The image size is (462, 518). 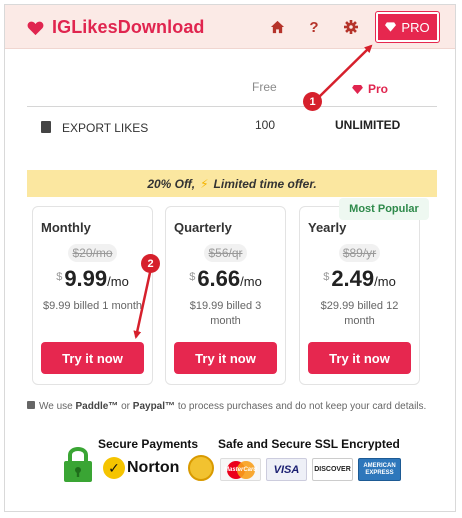 What do you see at coordinates (277, 27) in the screenshot?
I see `home-icon` at bounding box center [277, 27].